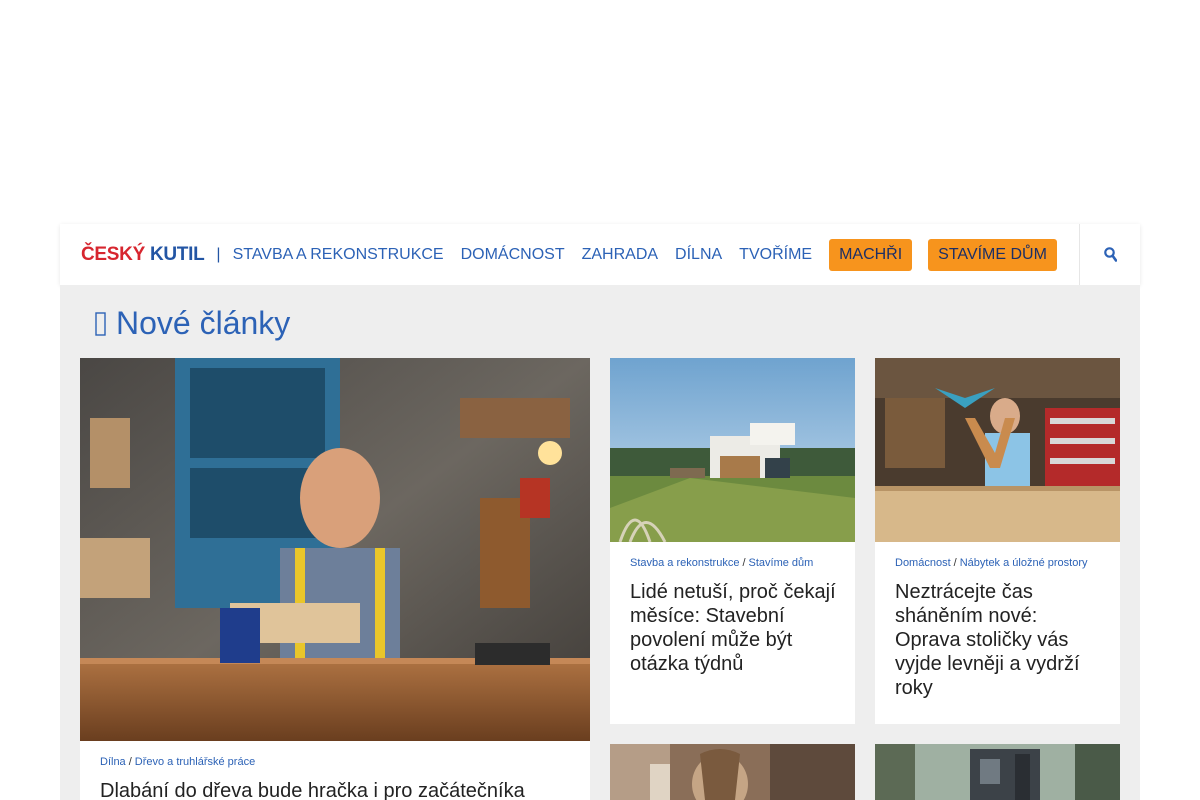  Describe the element at coordinates (100, 324) in the screenshot. I see `clock-icon` at that location.